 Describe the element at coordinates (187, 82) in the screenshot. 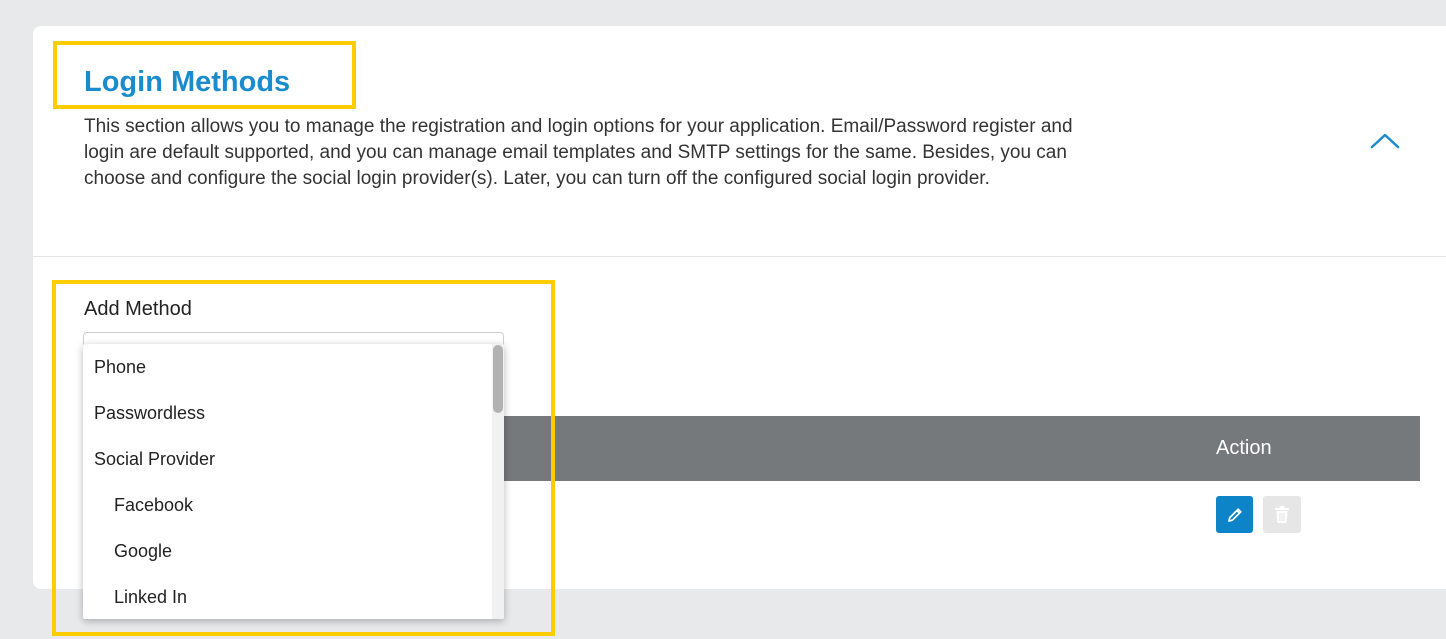

I see `page-title: Login Methods` at that location.